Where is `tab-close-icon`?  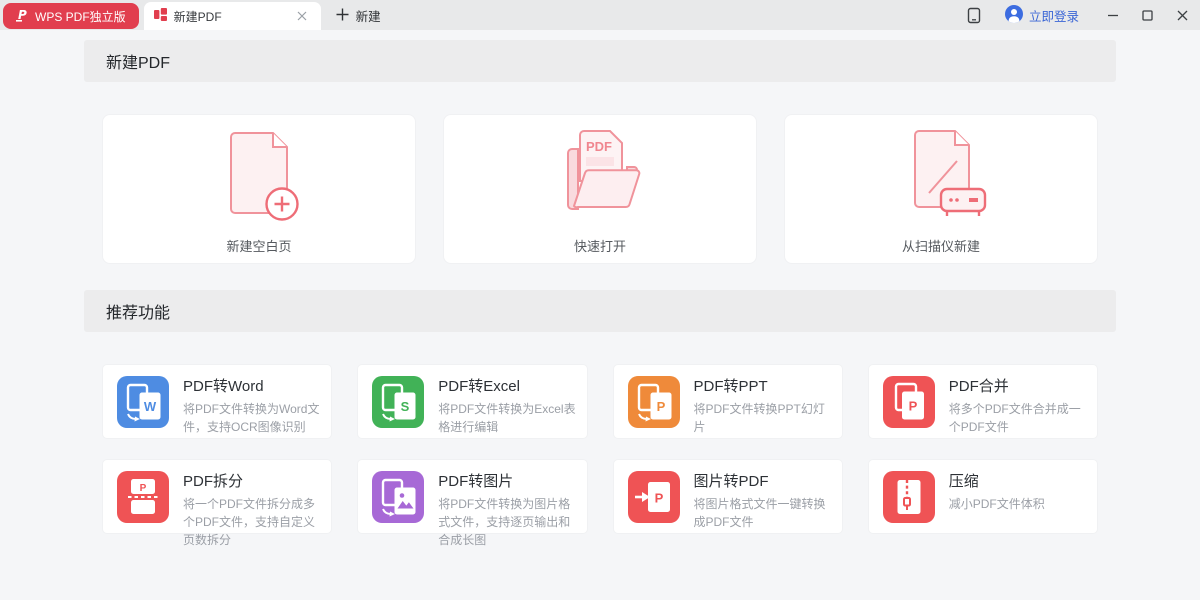
tab-close-icon is located at coordinates (302, 16).